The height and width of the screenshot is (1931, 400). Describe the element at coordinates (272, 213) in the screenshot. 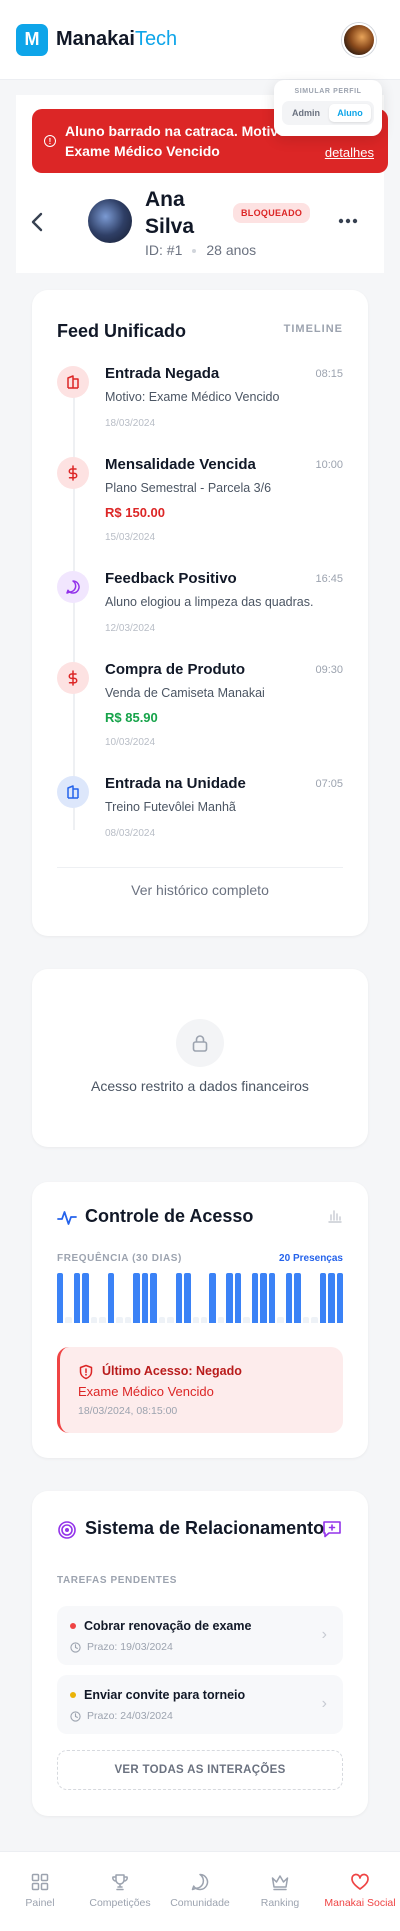

I see `status-badge: BLOQUEADO` at that location.